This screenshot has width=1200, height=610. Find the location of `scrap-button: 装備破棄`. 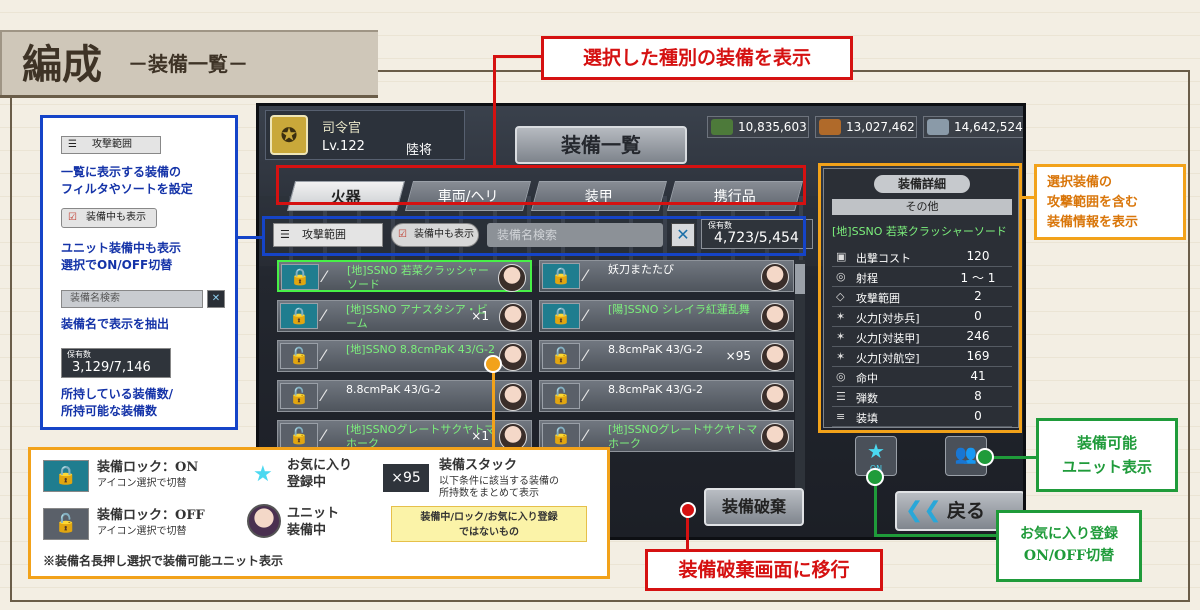

scrap-button: 装備破棄 is located at coordinates (754, 507).